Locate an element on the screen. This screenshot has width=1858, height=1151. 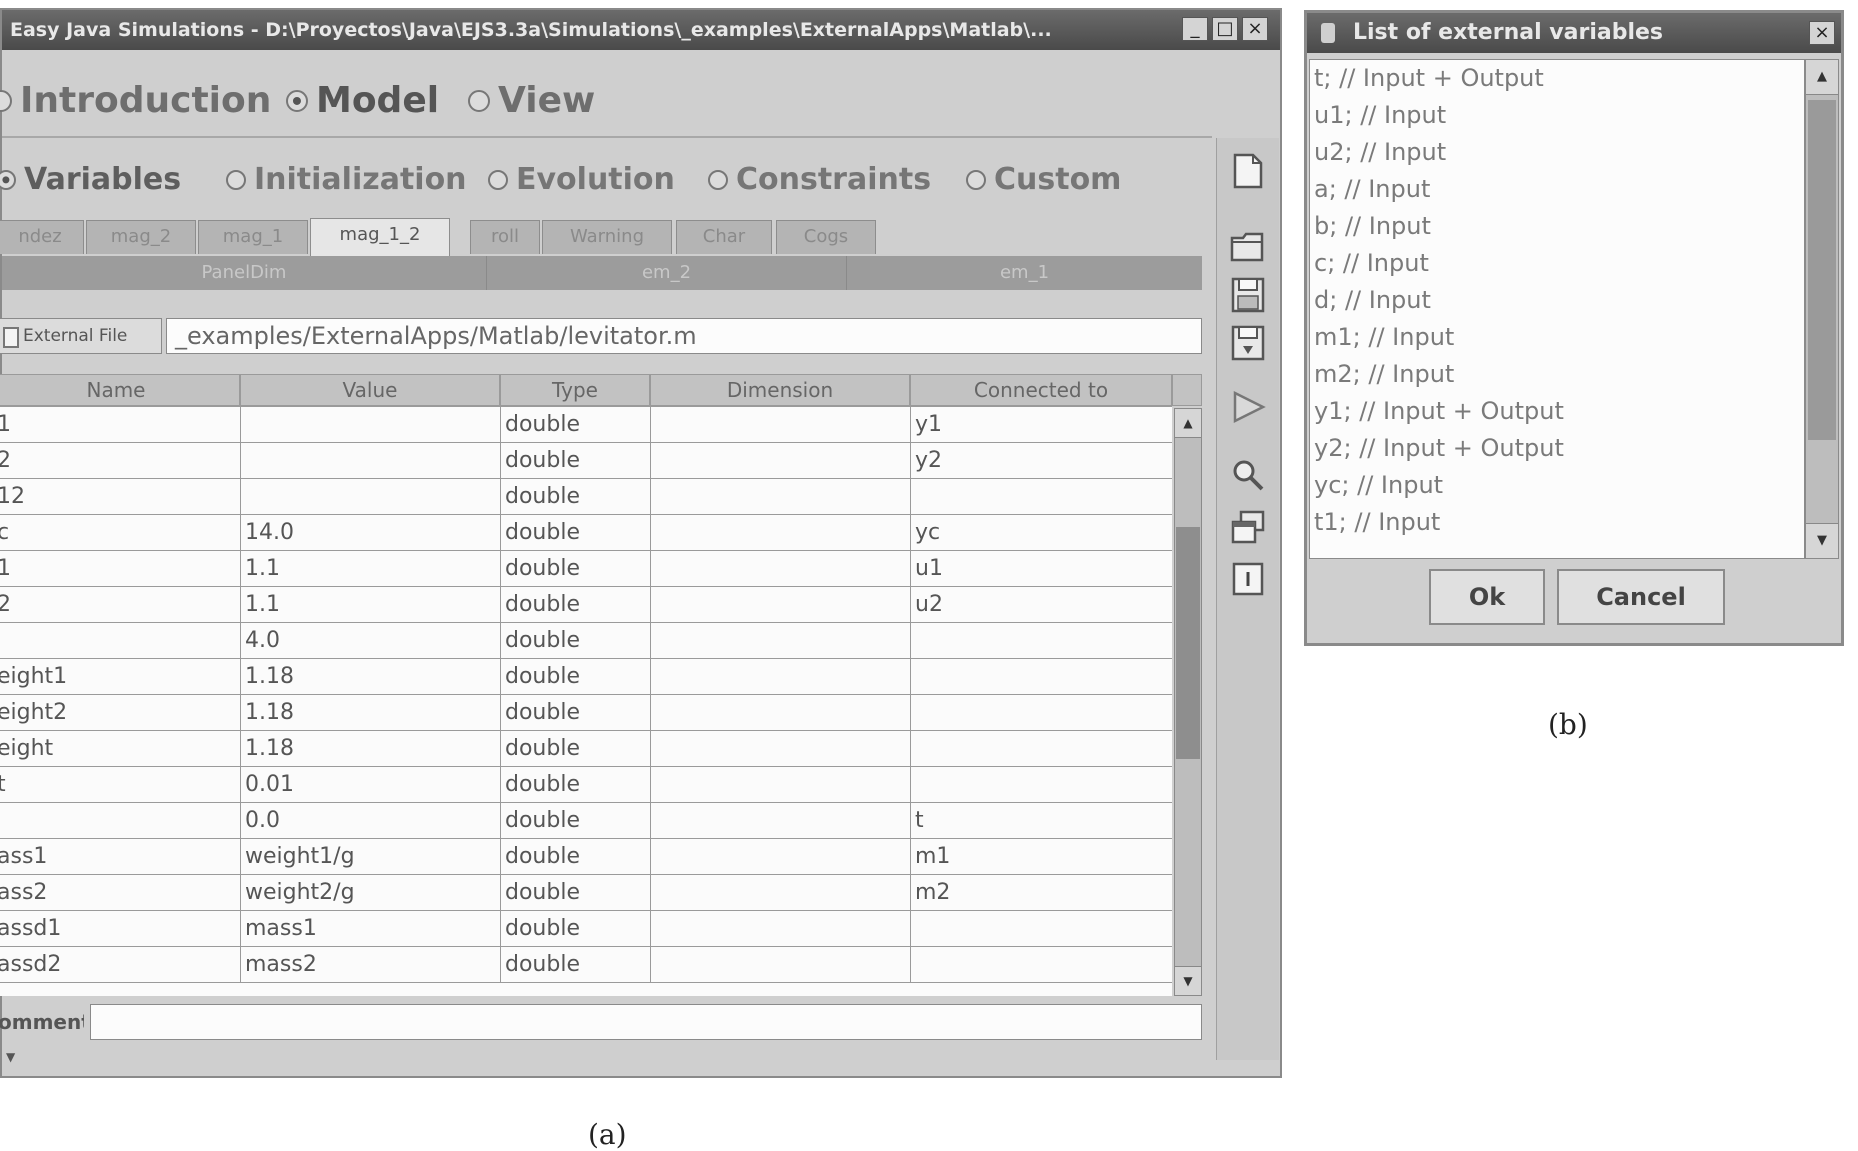
table-cell: m1 is located at coordinates (1041, 856).